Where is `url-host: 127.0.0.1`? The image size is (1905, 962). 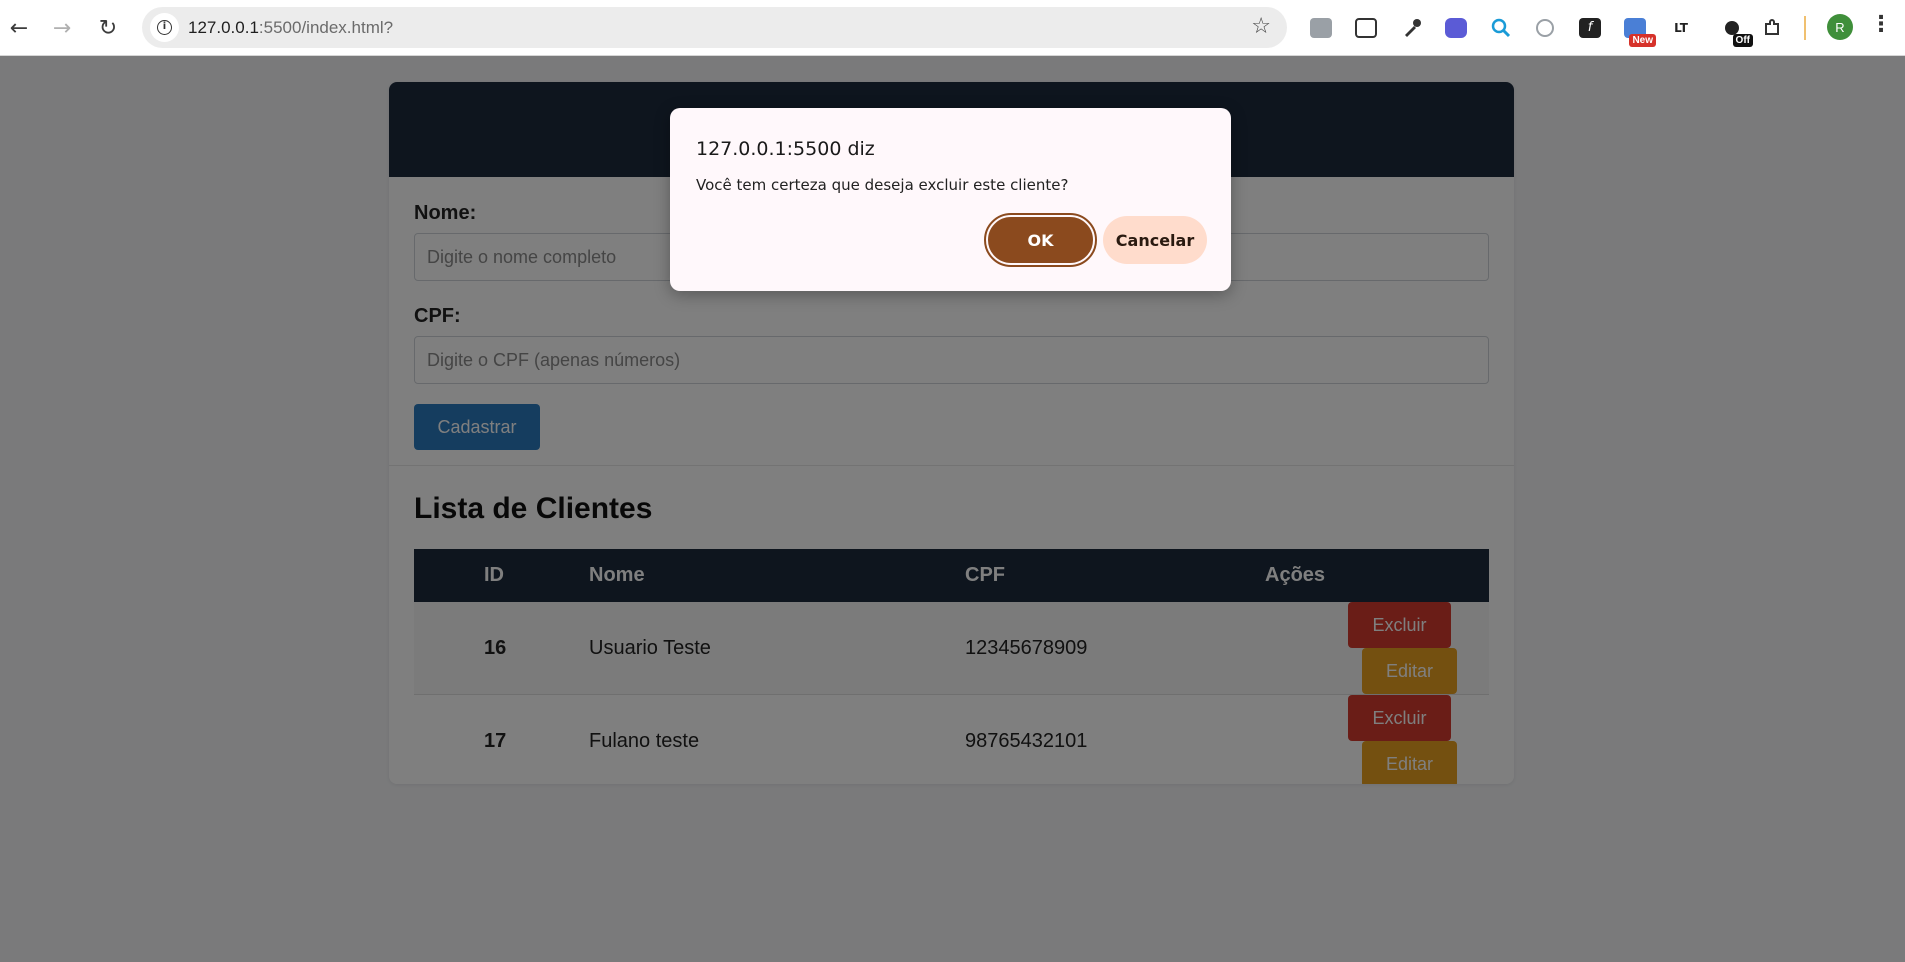
url-host: 127.0.0.1 is located at coordinates (223, 27).